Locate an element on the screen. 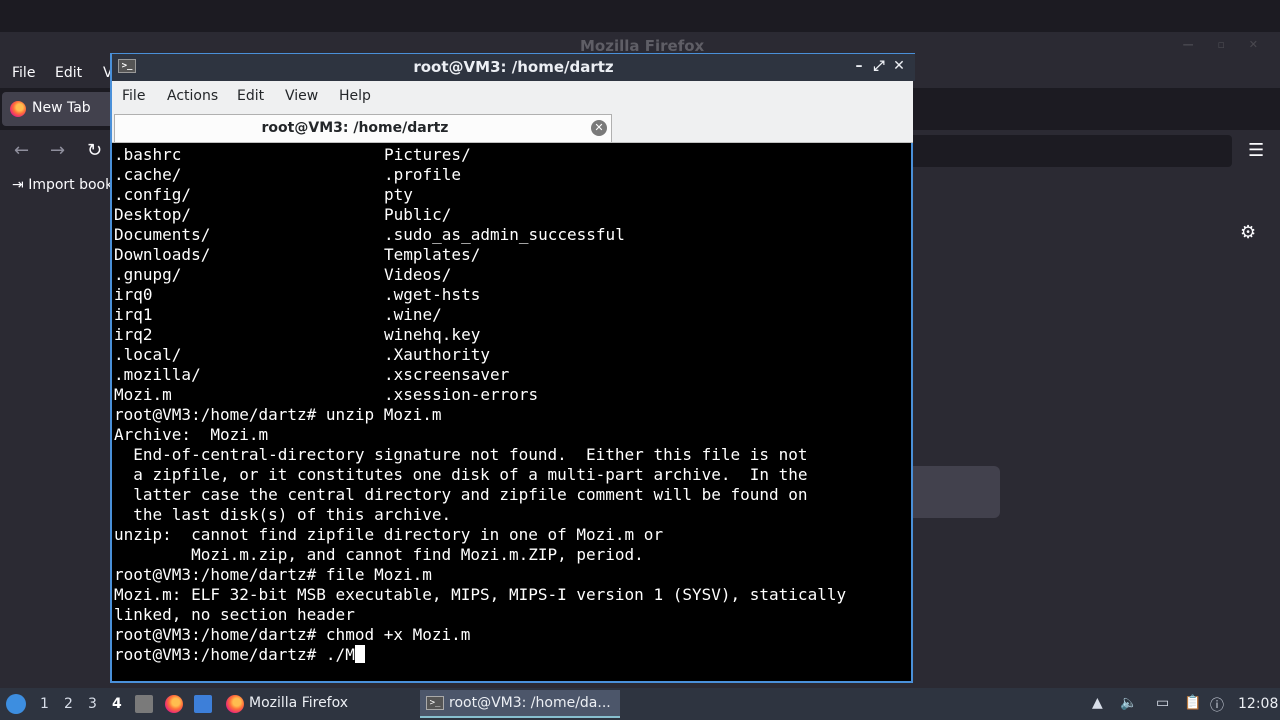 This screenshot has width=1280, height=720. back-icon: ← is located at coordinates (21, 150).